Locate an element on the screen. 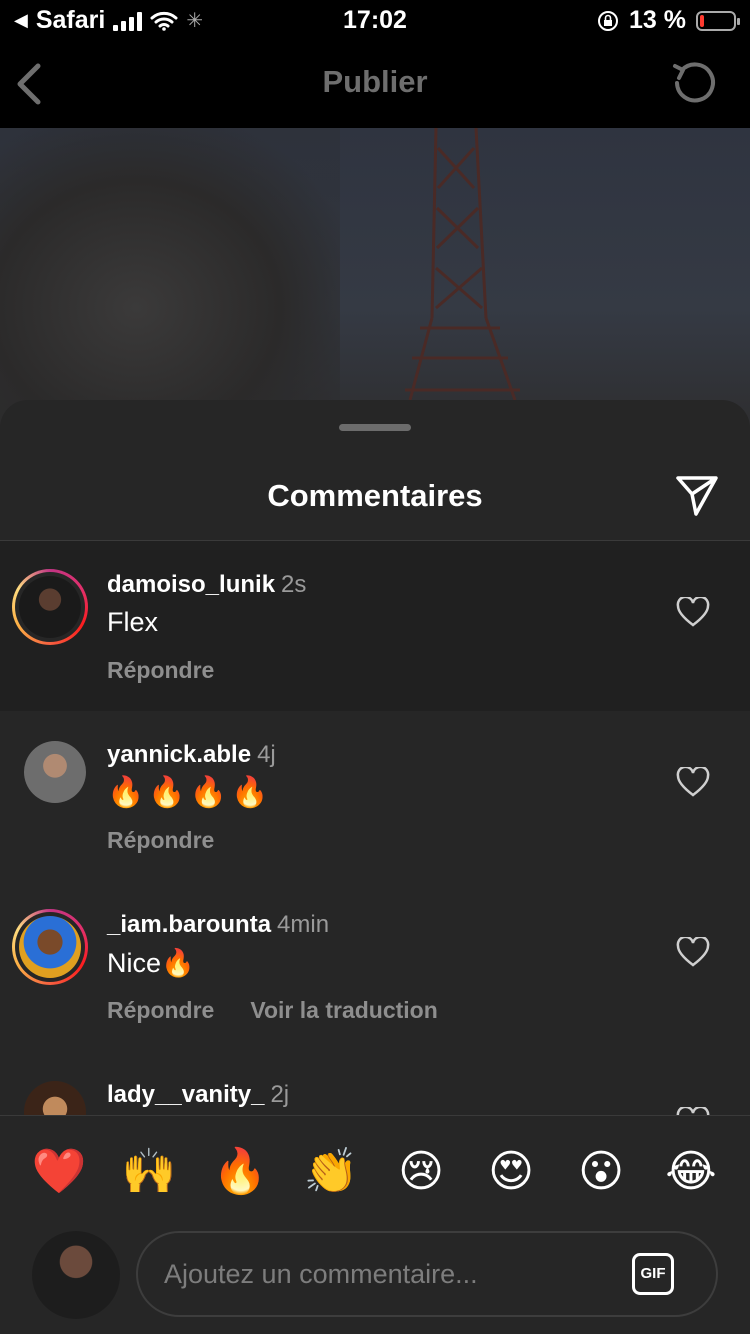 The height and width of the screenshot is (1334, 750). top-nav-bar: Publier is located at coordinates (375, 84).